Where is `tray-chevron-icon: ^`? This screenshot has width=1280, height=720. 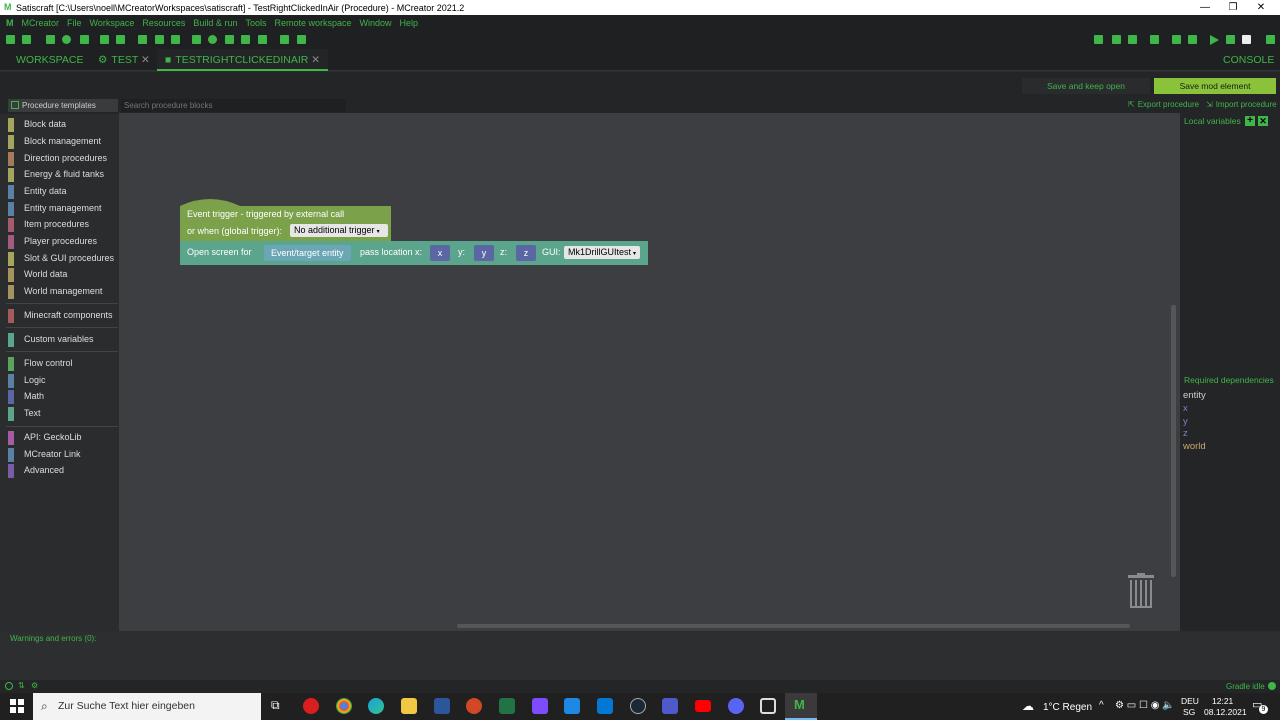 tray-chevron-icon: ^ is located at coordinates (1101, 705).